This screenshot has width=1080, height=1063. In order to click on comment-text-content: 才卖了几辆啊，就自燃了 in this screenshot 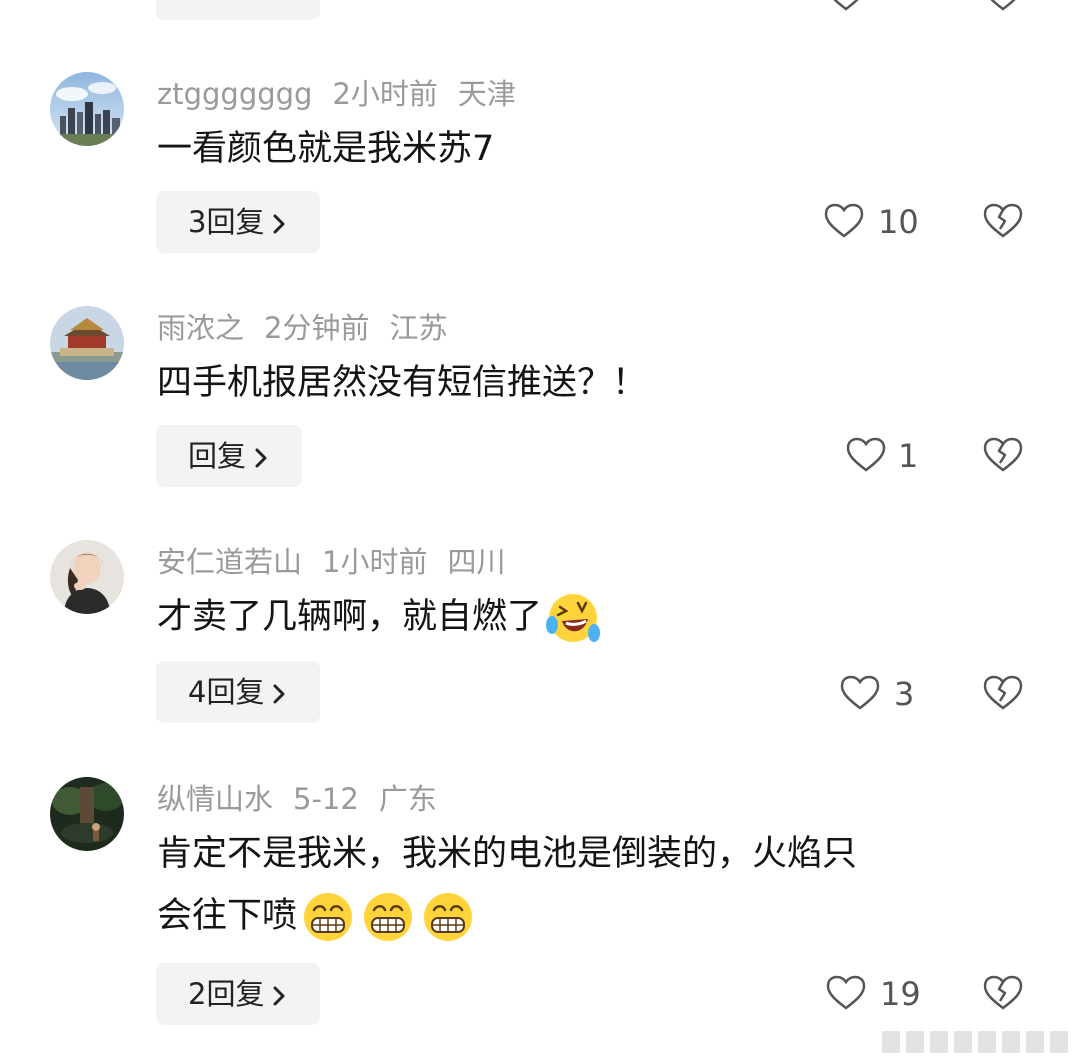, I will do `click(350, 617)`.